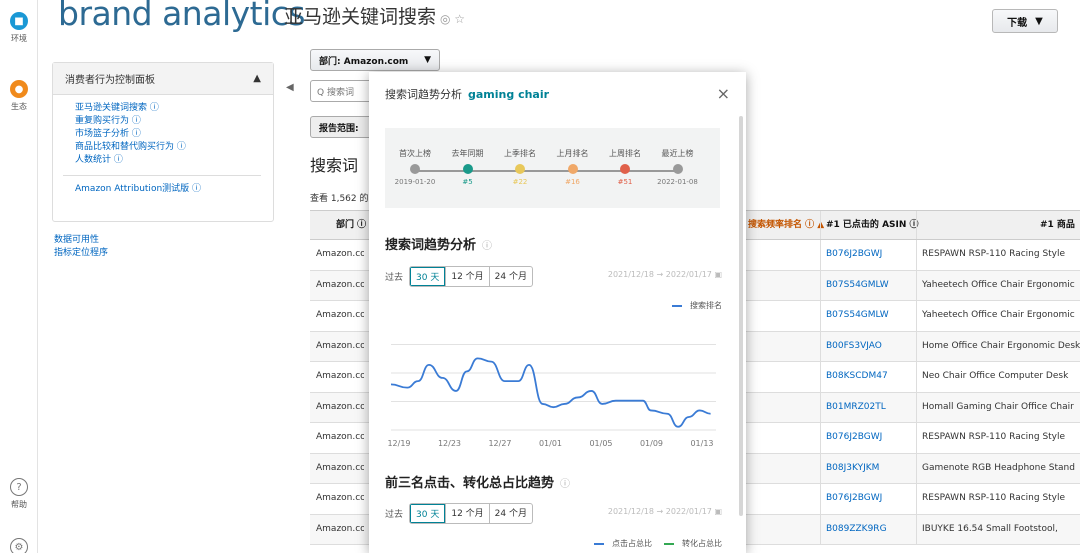 This screenshot has height=553, width=1080. Describe the element at coordinates (81, 253) in the screenshot. I see `link-metric-locator: 指标定位程序` at that location.